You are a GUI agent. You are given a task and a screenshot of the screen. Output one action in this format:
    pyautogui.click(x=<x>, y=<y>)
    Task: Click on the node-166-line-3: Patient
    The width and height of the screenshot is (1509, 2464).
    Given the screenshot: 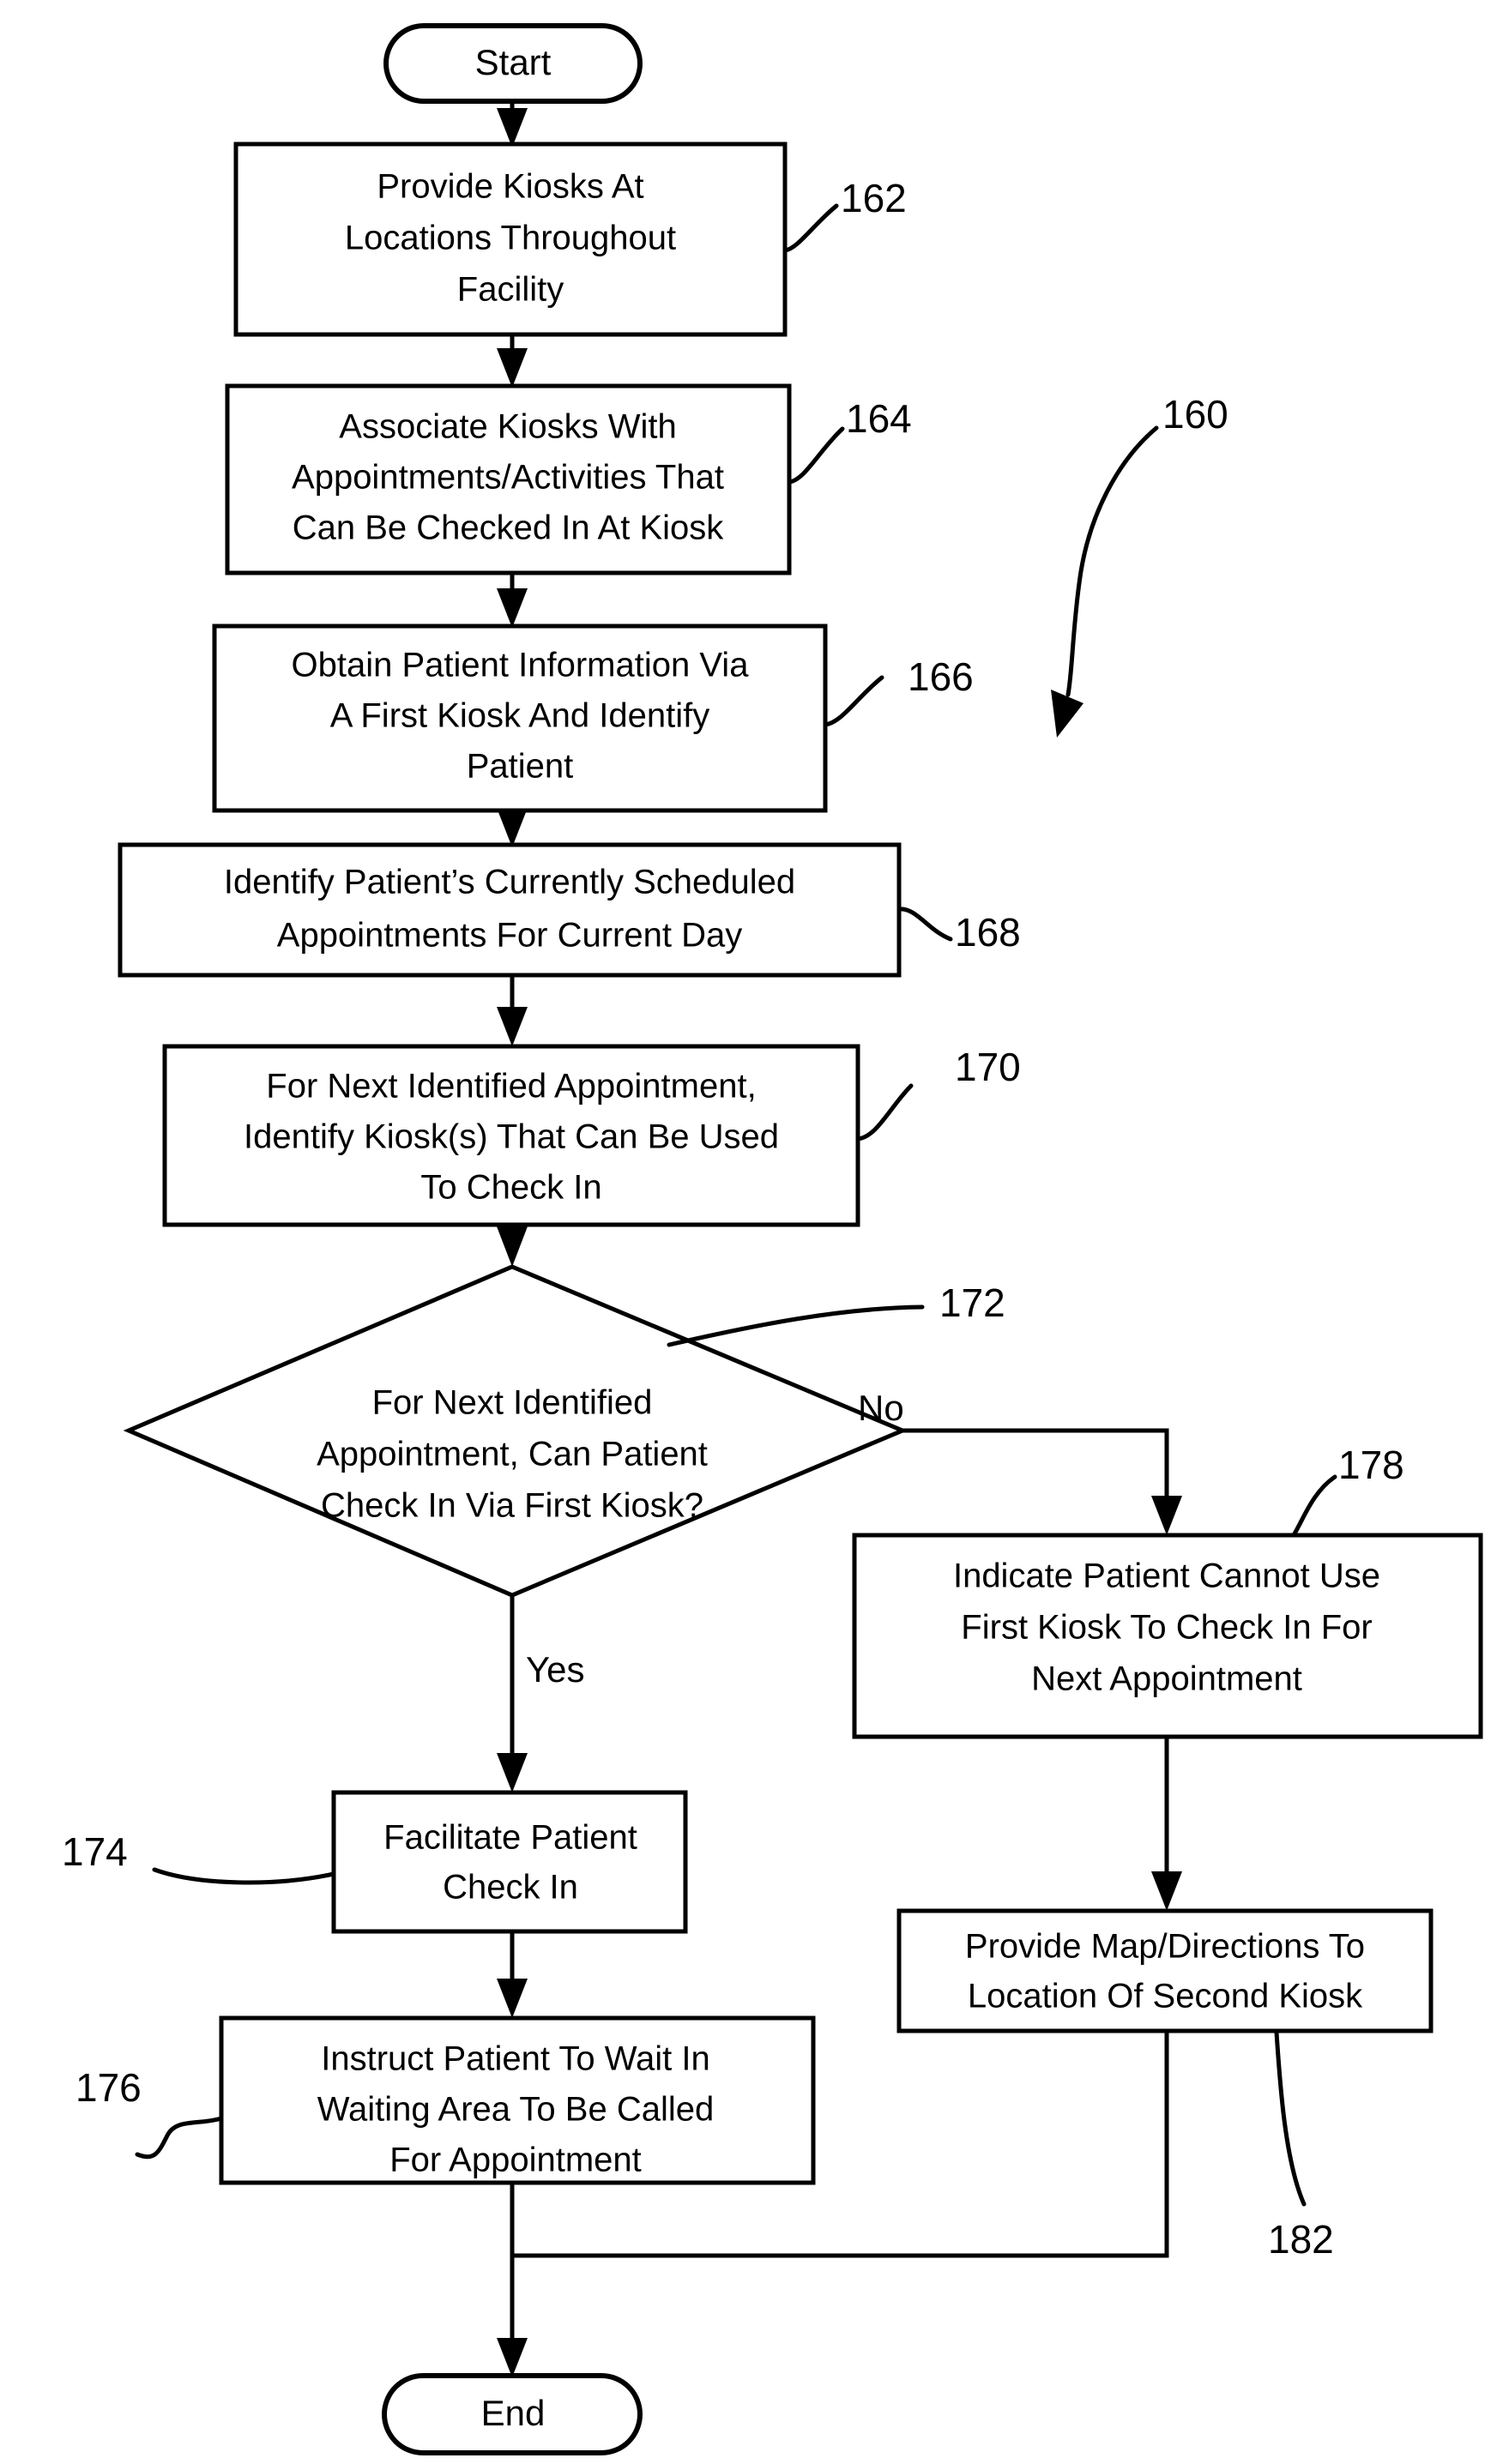 What is the action you would take?
    pyautogui.click(x=520, y=767)
    